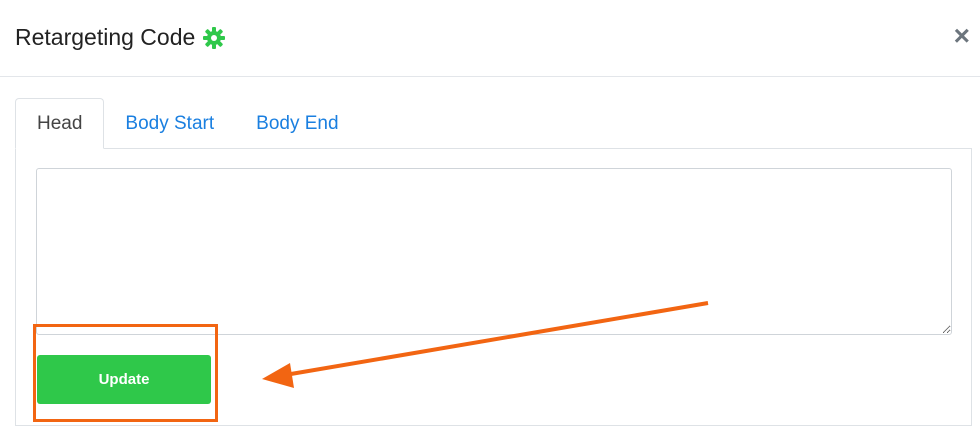  I want to click on gear-icon, so click(214, 37).